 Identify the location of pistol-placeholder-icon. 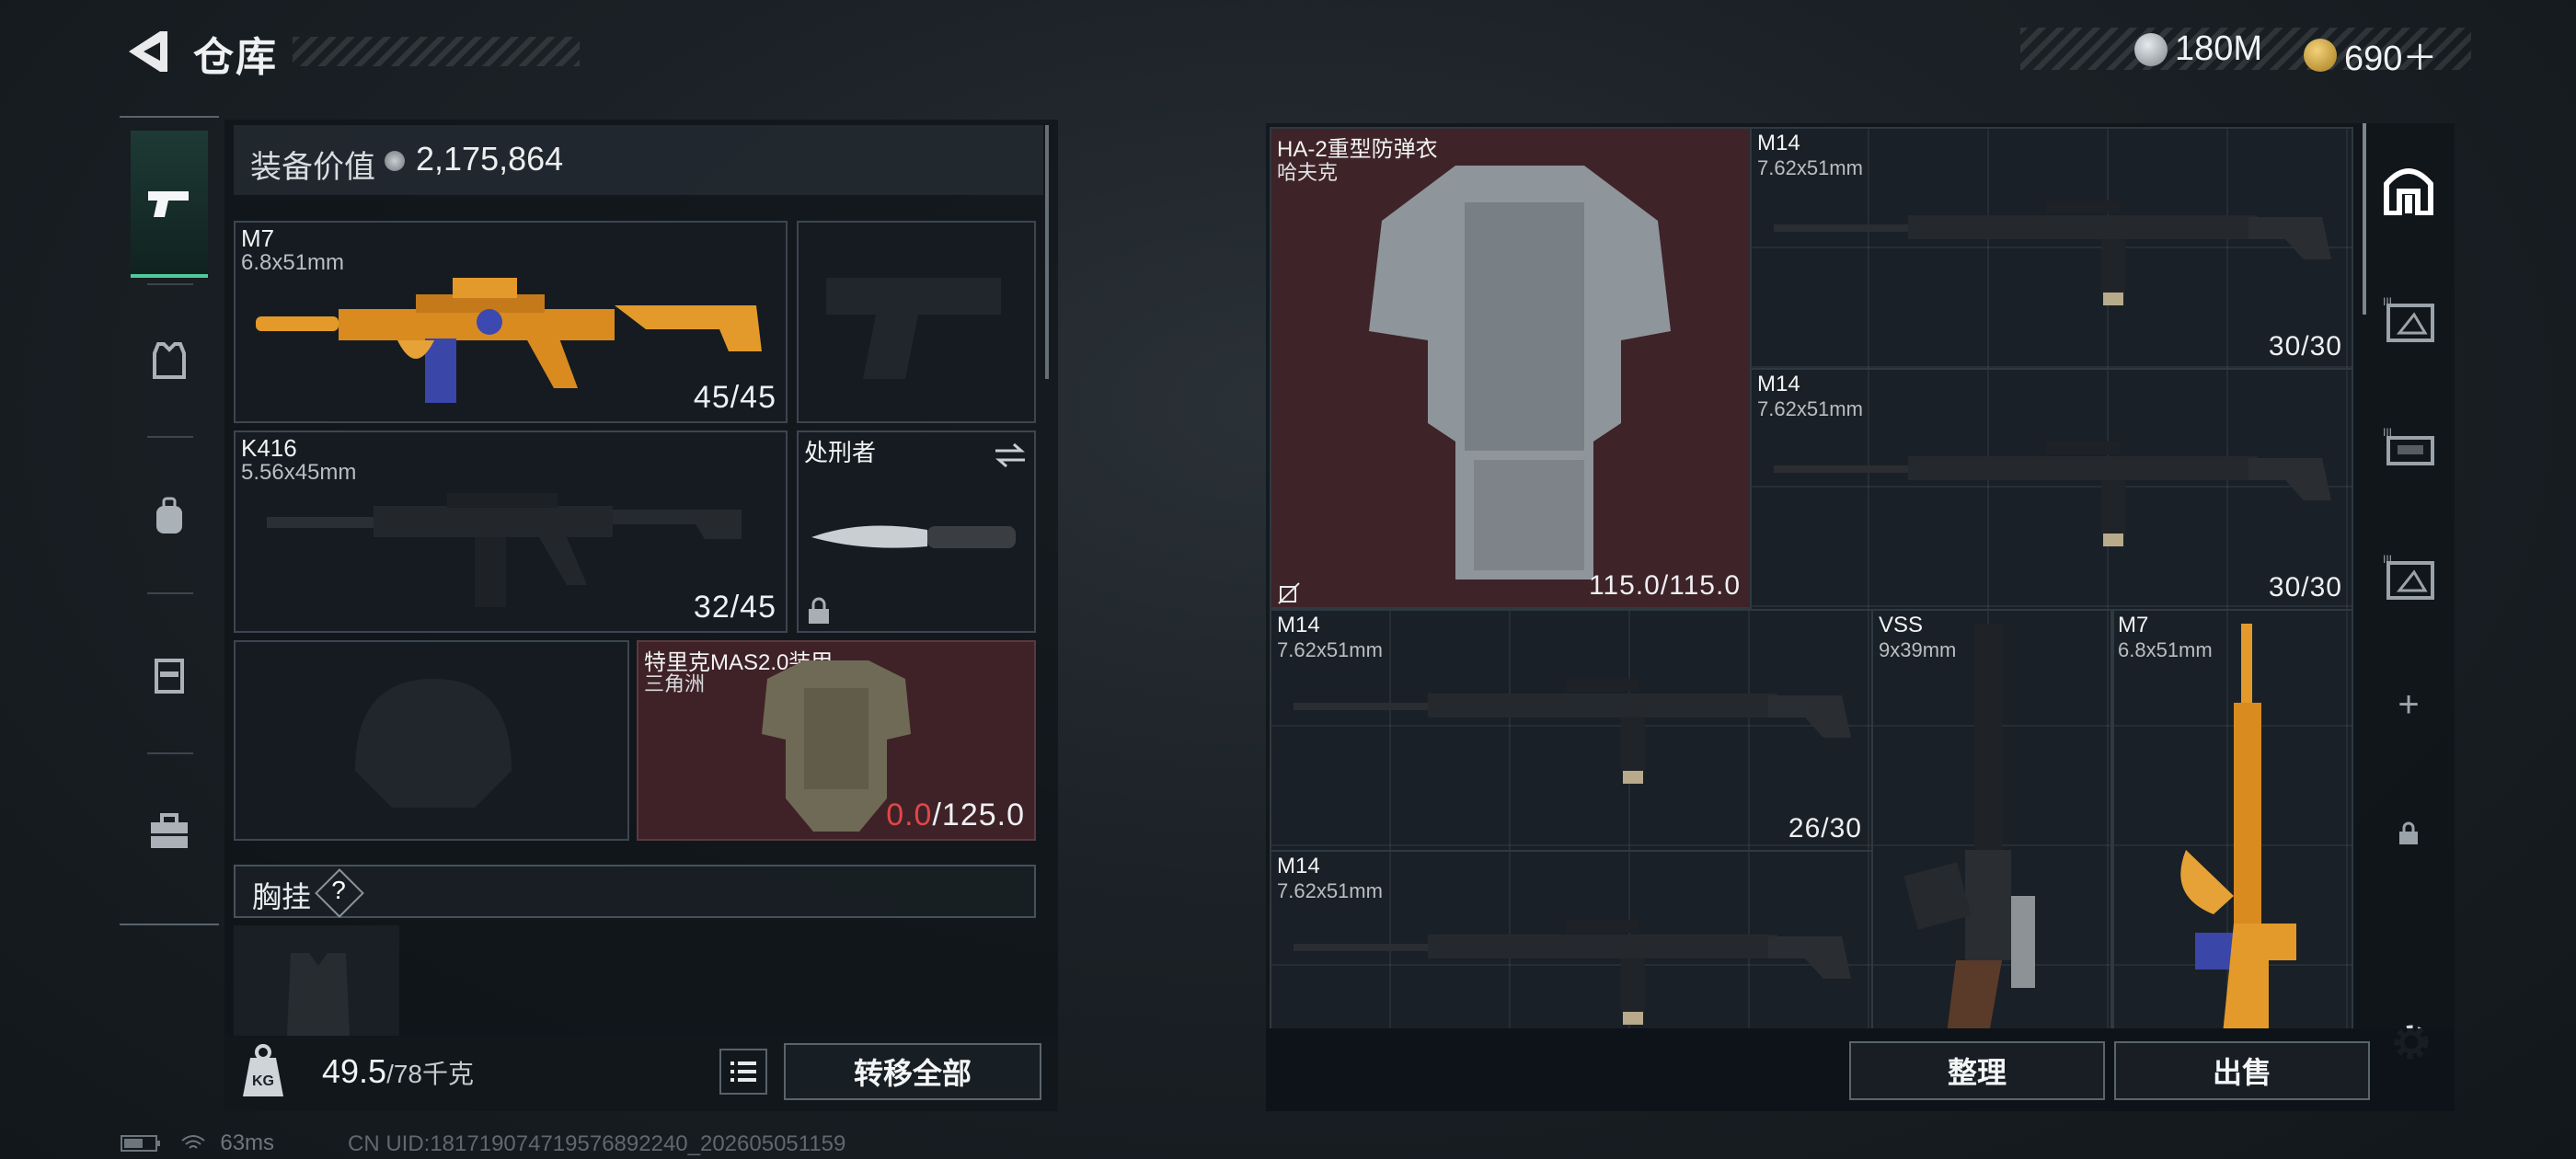
(913, 328).